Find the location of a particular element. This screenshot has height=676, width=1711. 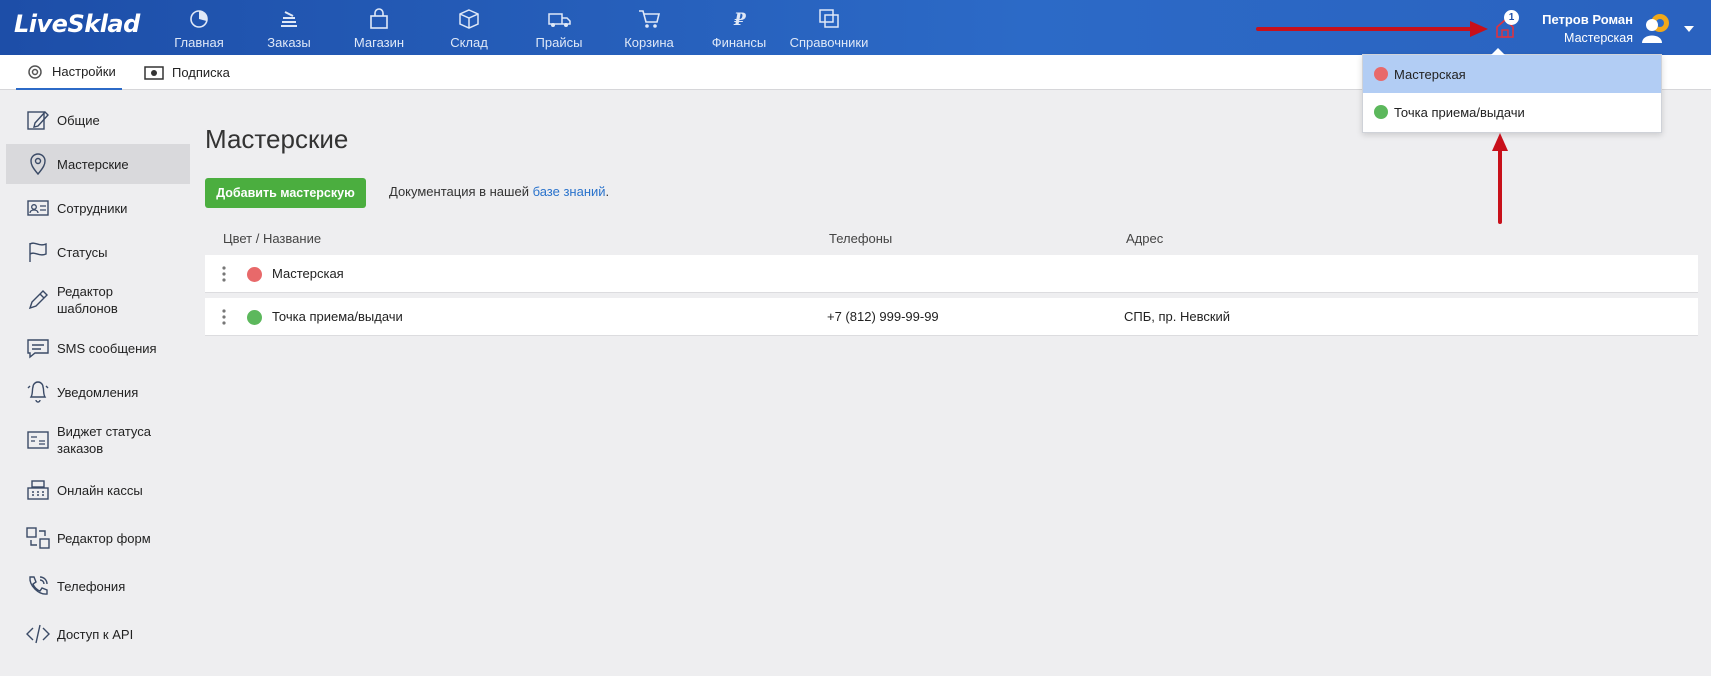

nav-item-shop: Магазин is located at coordinates (379, 29).